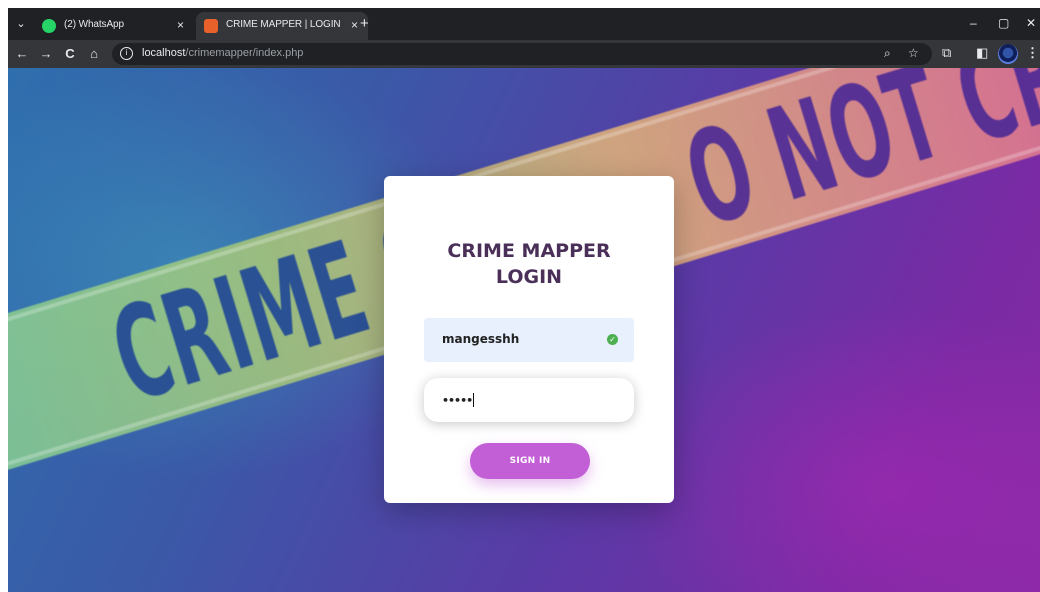  What do you see at coordinates (94, 54) in the screenshot?
I see `home-icon: ⌂` at bounding box center [94, 54].